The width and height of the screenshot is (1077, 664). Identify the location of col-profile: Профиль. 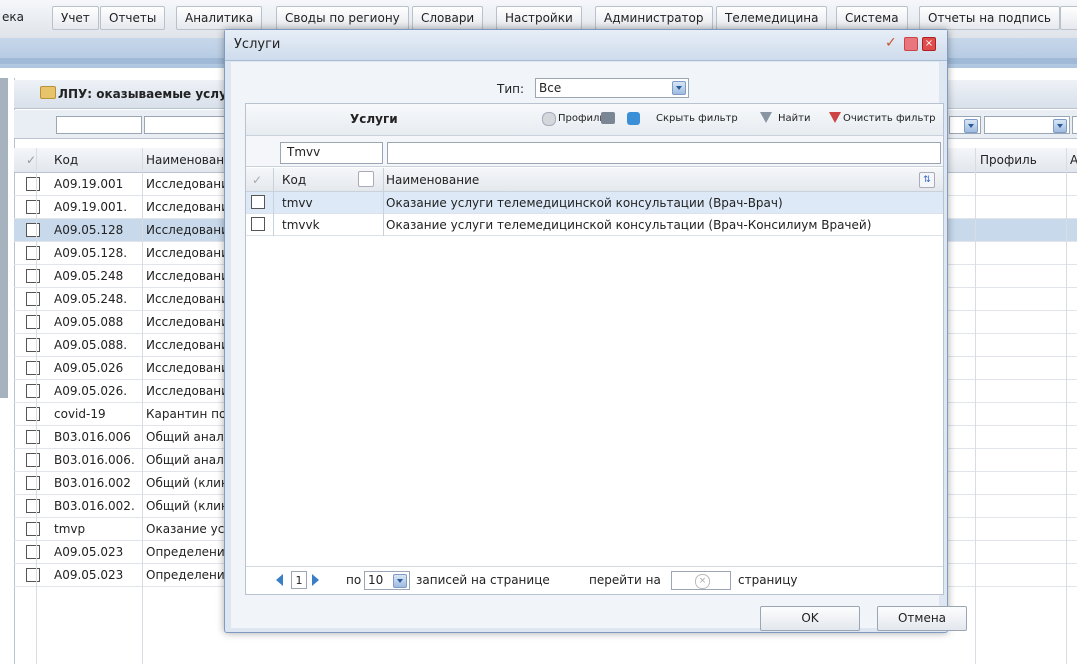
(1008, 160).